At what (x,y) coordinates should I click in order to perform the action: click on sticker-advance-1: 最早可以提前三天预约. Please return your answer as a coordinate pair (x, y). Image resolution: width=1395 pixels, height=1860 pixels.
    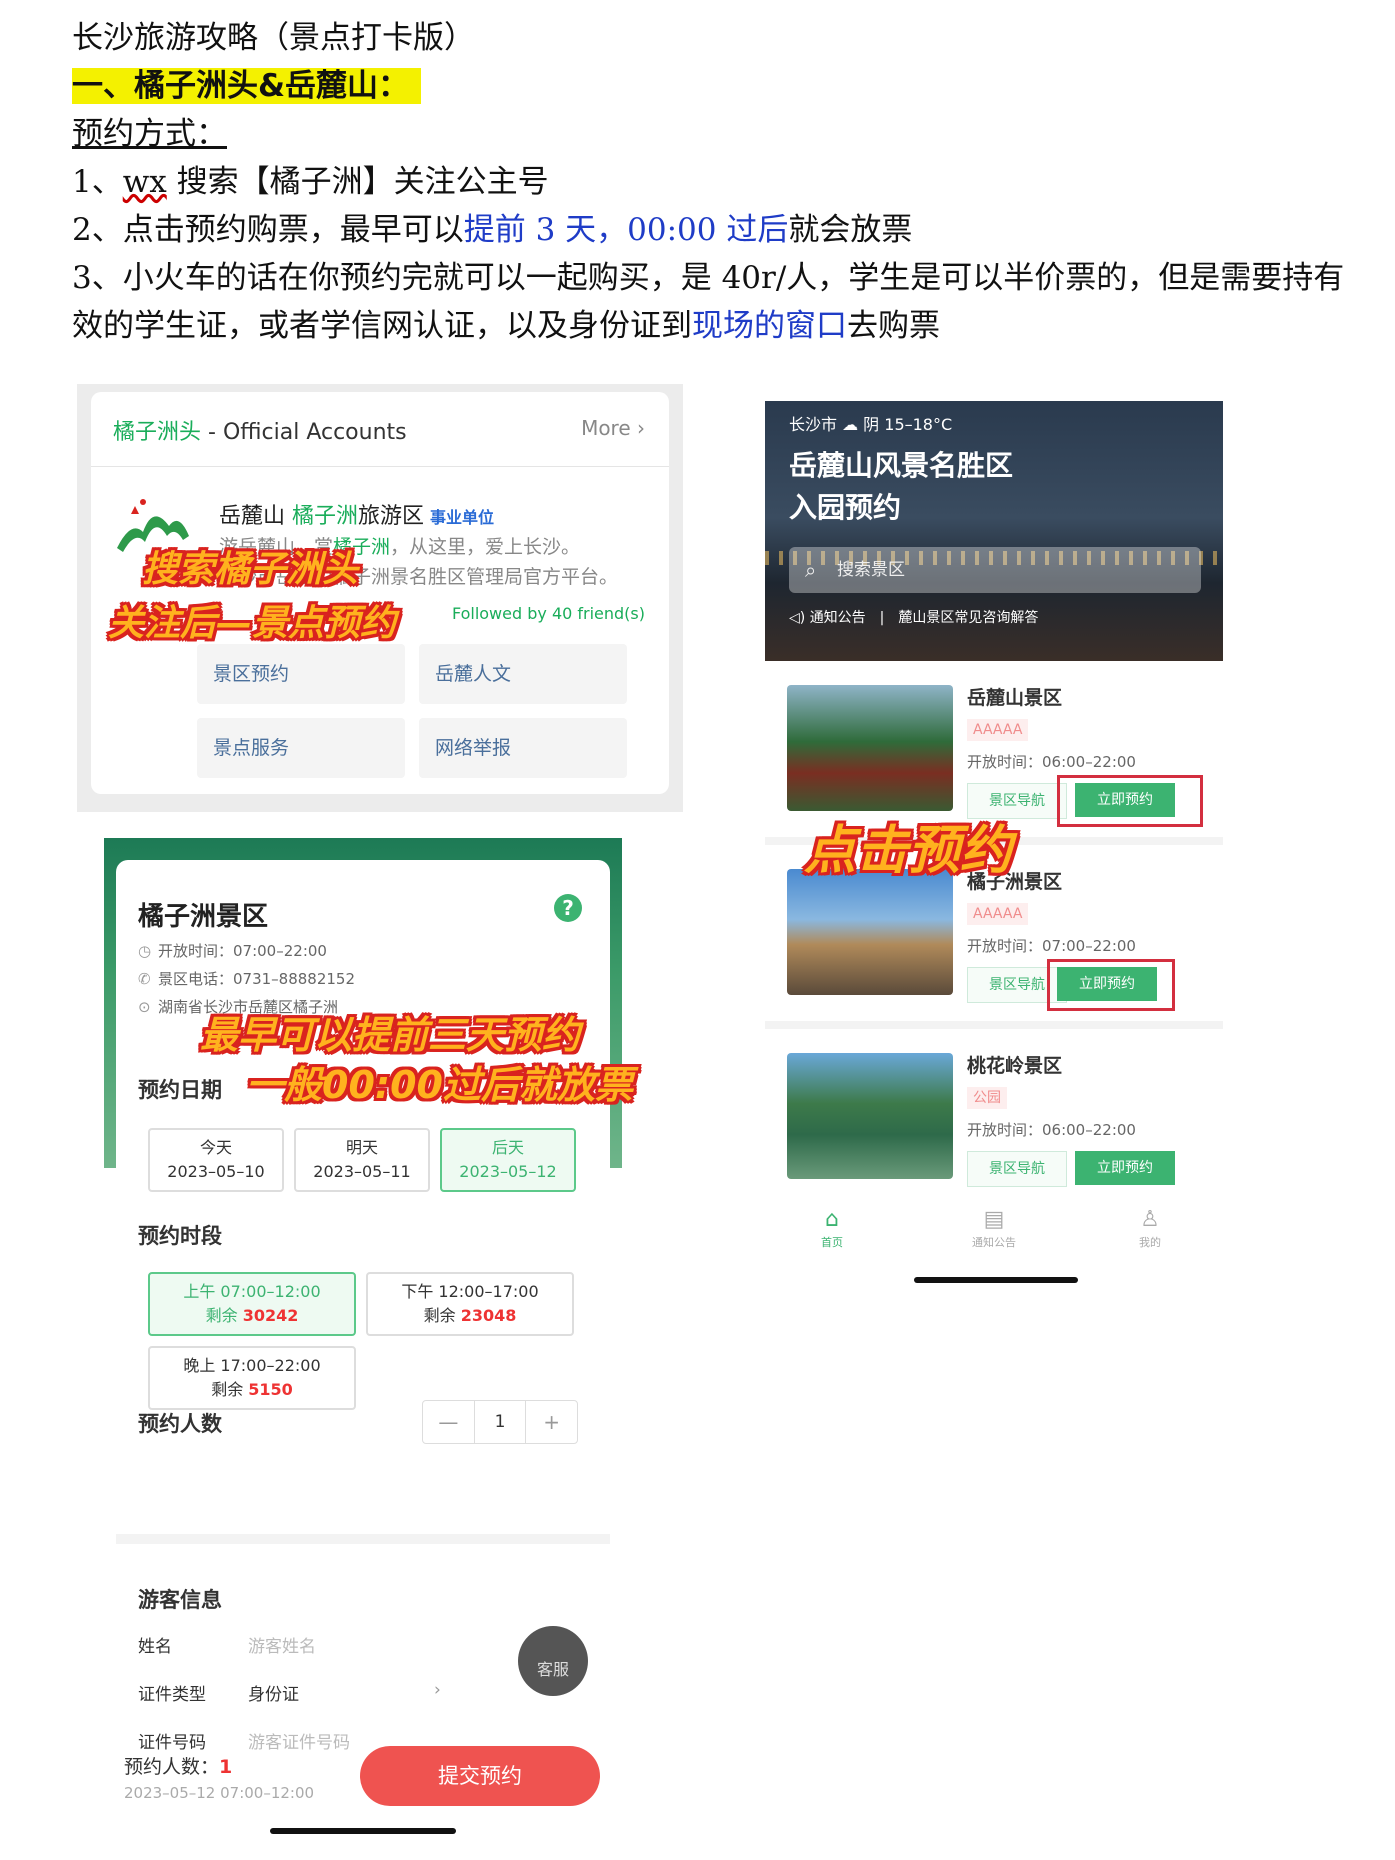
    Looking at the image, I should click on (390, 1035).